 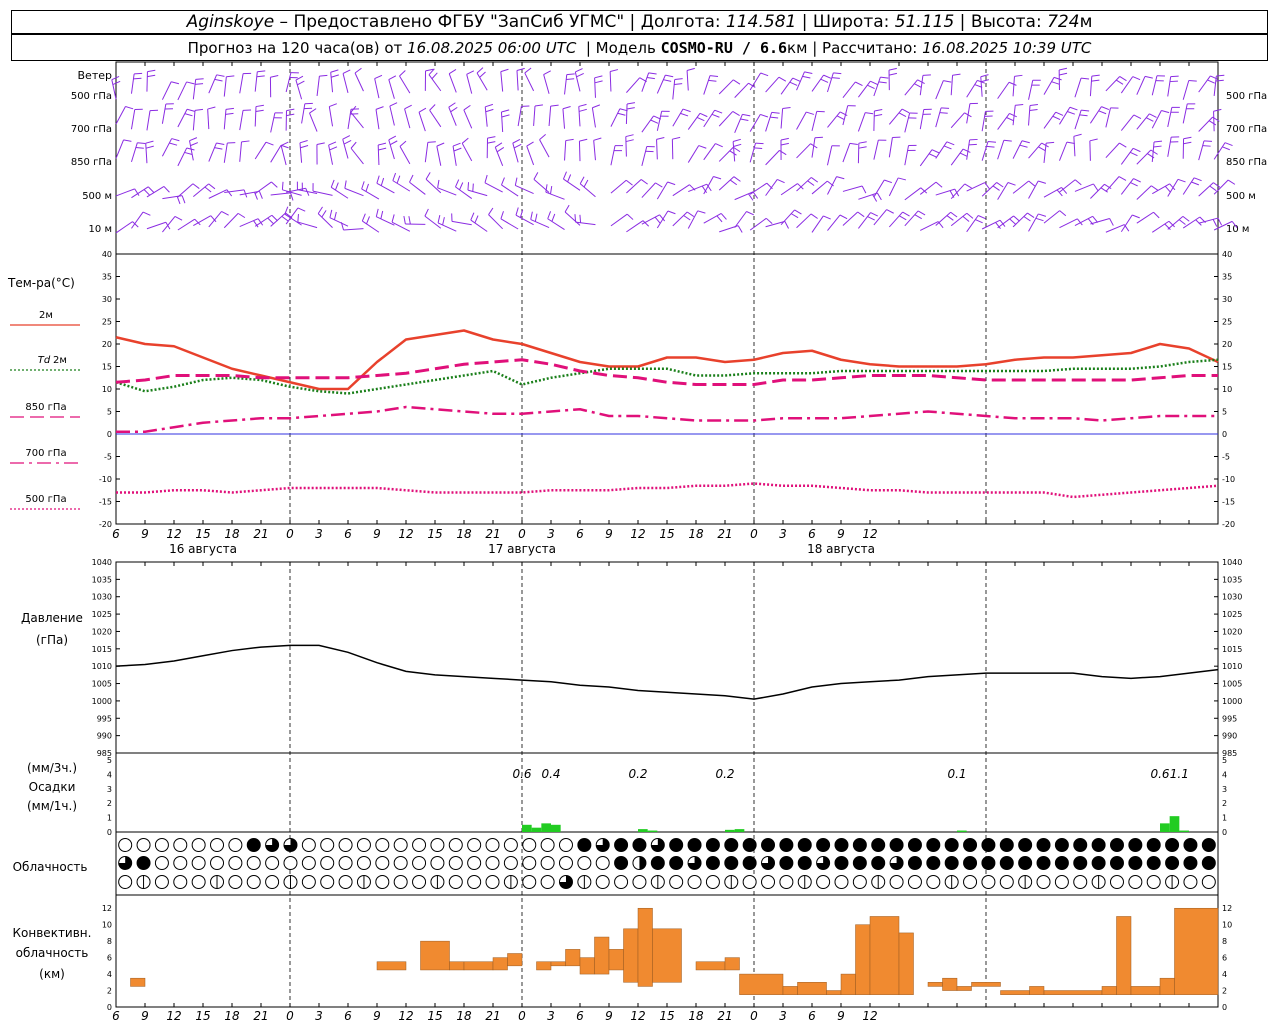 What do you see at coordinates (52, 618) in the screenshot?
I see `pres-title: Давление` at bounding box center [52, 618].